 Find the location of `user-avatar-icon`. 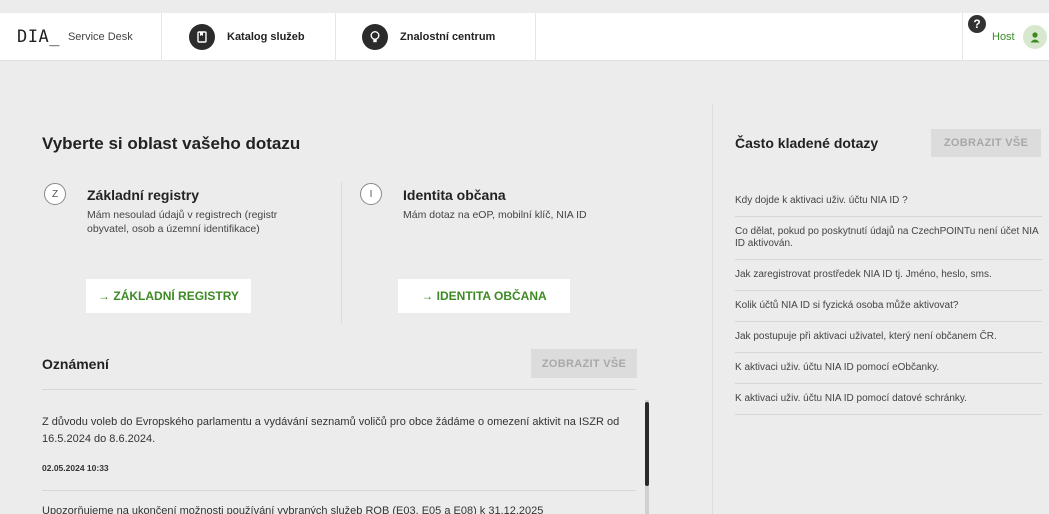

user-avatar-icon is located at coordinates (1034, 37).